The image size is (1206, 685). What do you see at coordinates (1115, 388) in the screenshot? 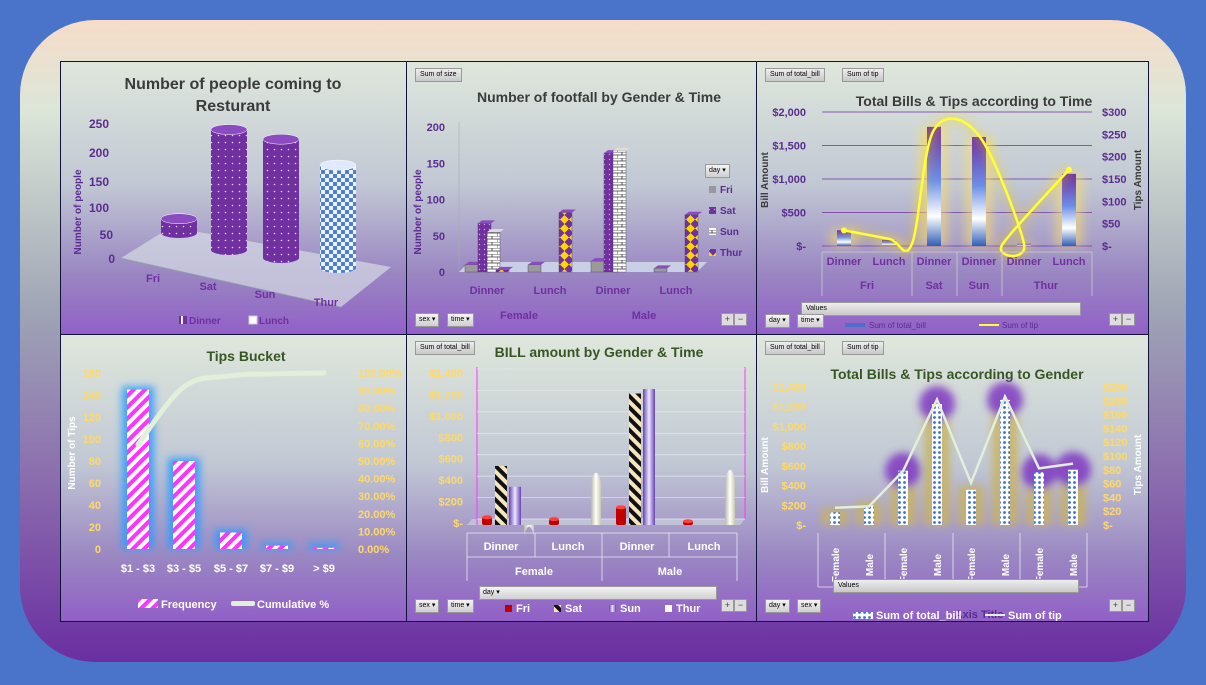
I see `y2-tick: $200` at bounding box center [1115, 388].